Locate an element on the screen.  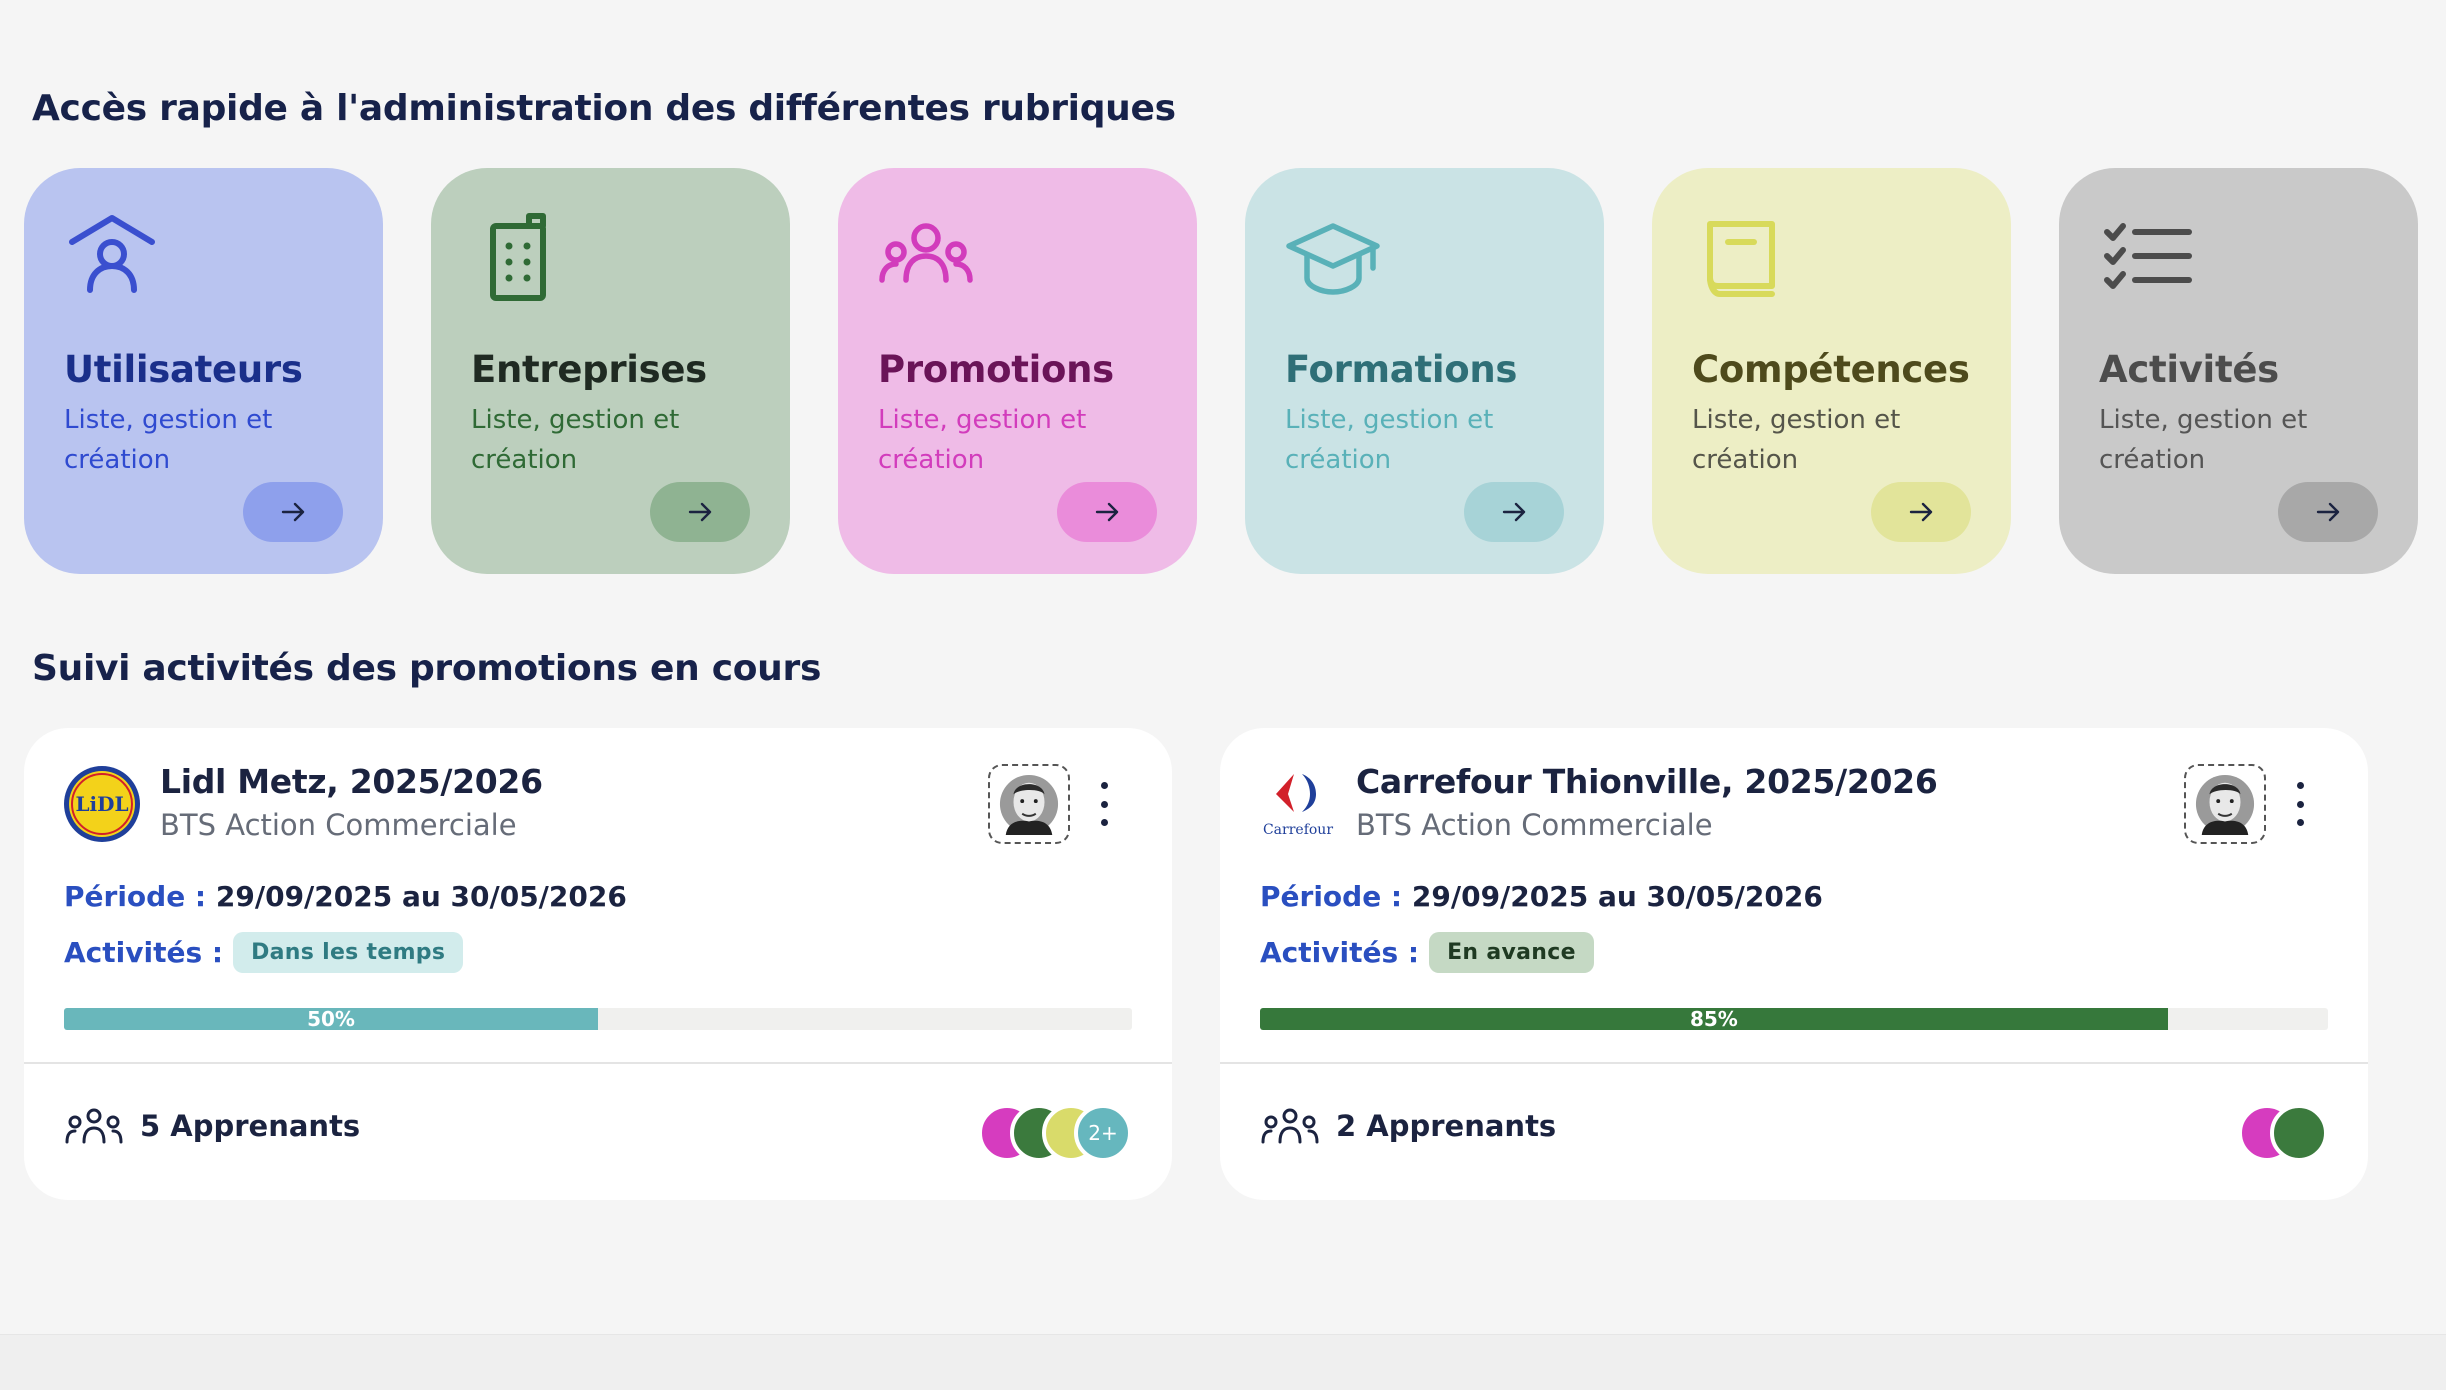
open-utilisateurs-button is located at coordinates (293, 512).